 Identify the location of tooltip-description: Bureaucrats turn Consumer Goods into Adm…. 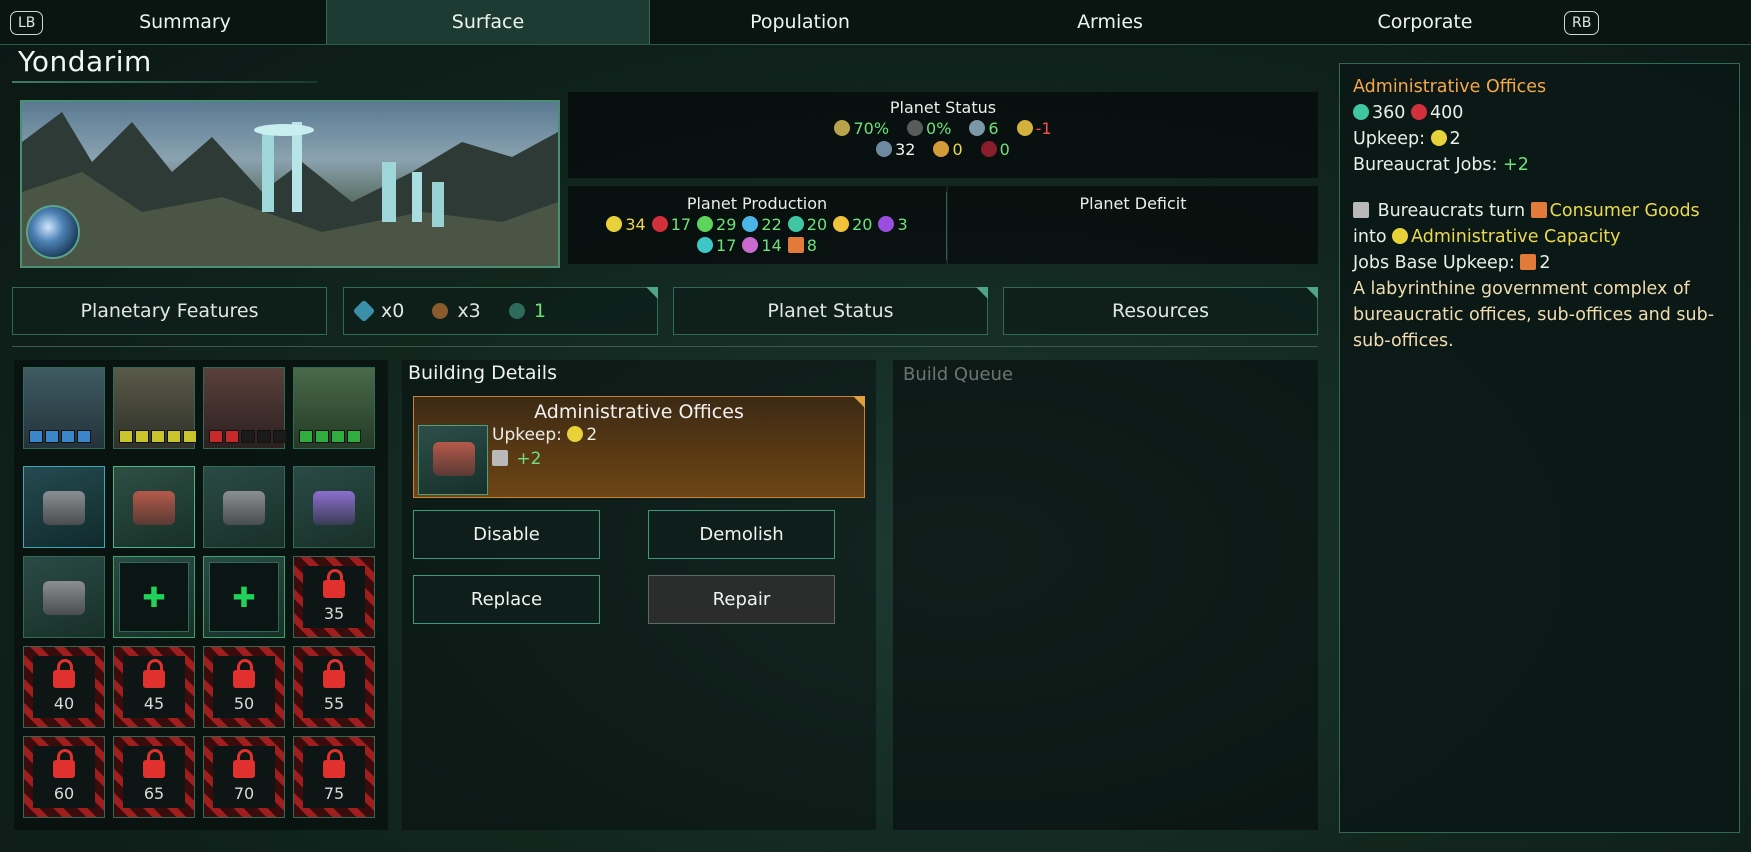
(1526, 224).